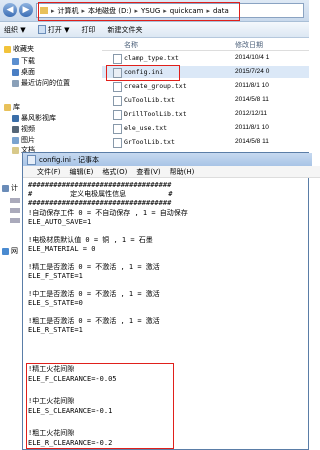 The height and width of the screenshot is (450, 320). Describe the element at coordinates (15, 150) in the screenshot. I see `document-icon` at that location.